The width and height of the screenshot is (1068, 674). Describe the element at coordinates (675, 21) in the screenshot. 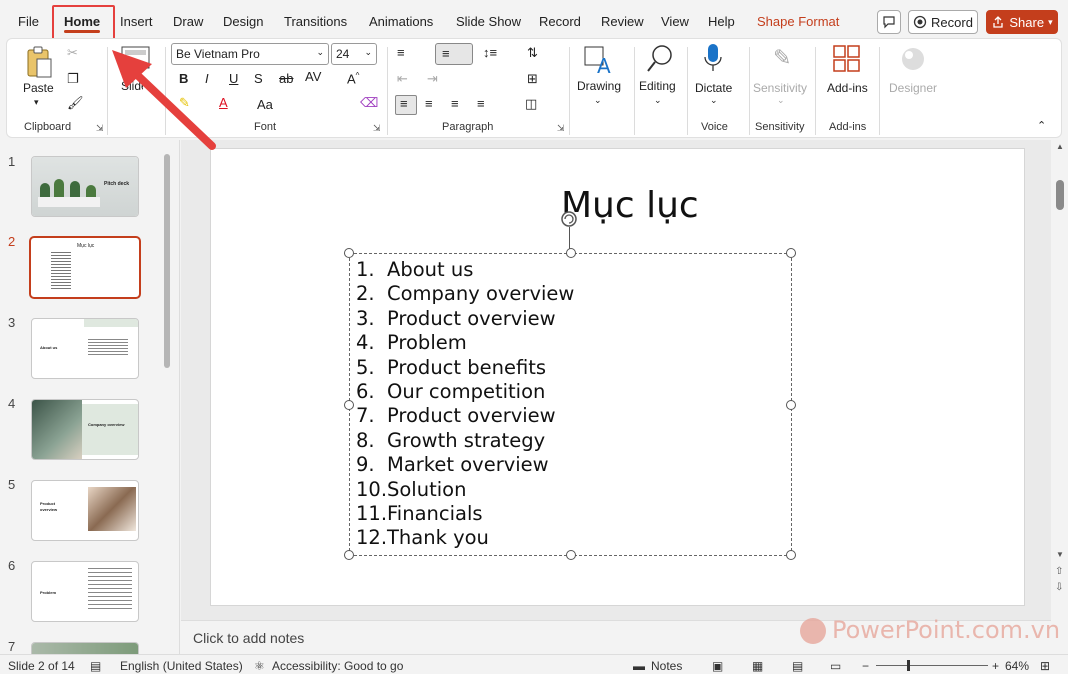

I see `tab-view: View` at that location.